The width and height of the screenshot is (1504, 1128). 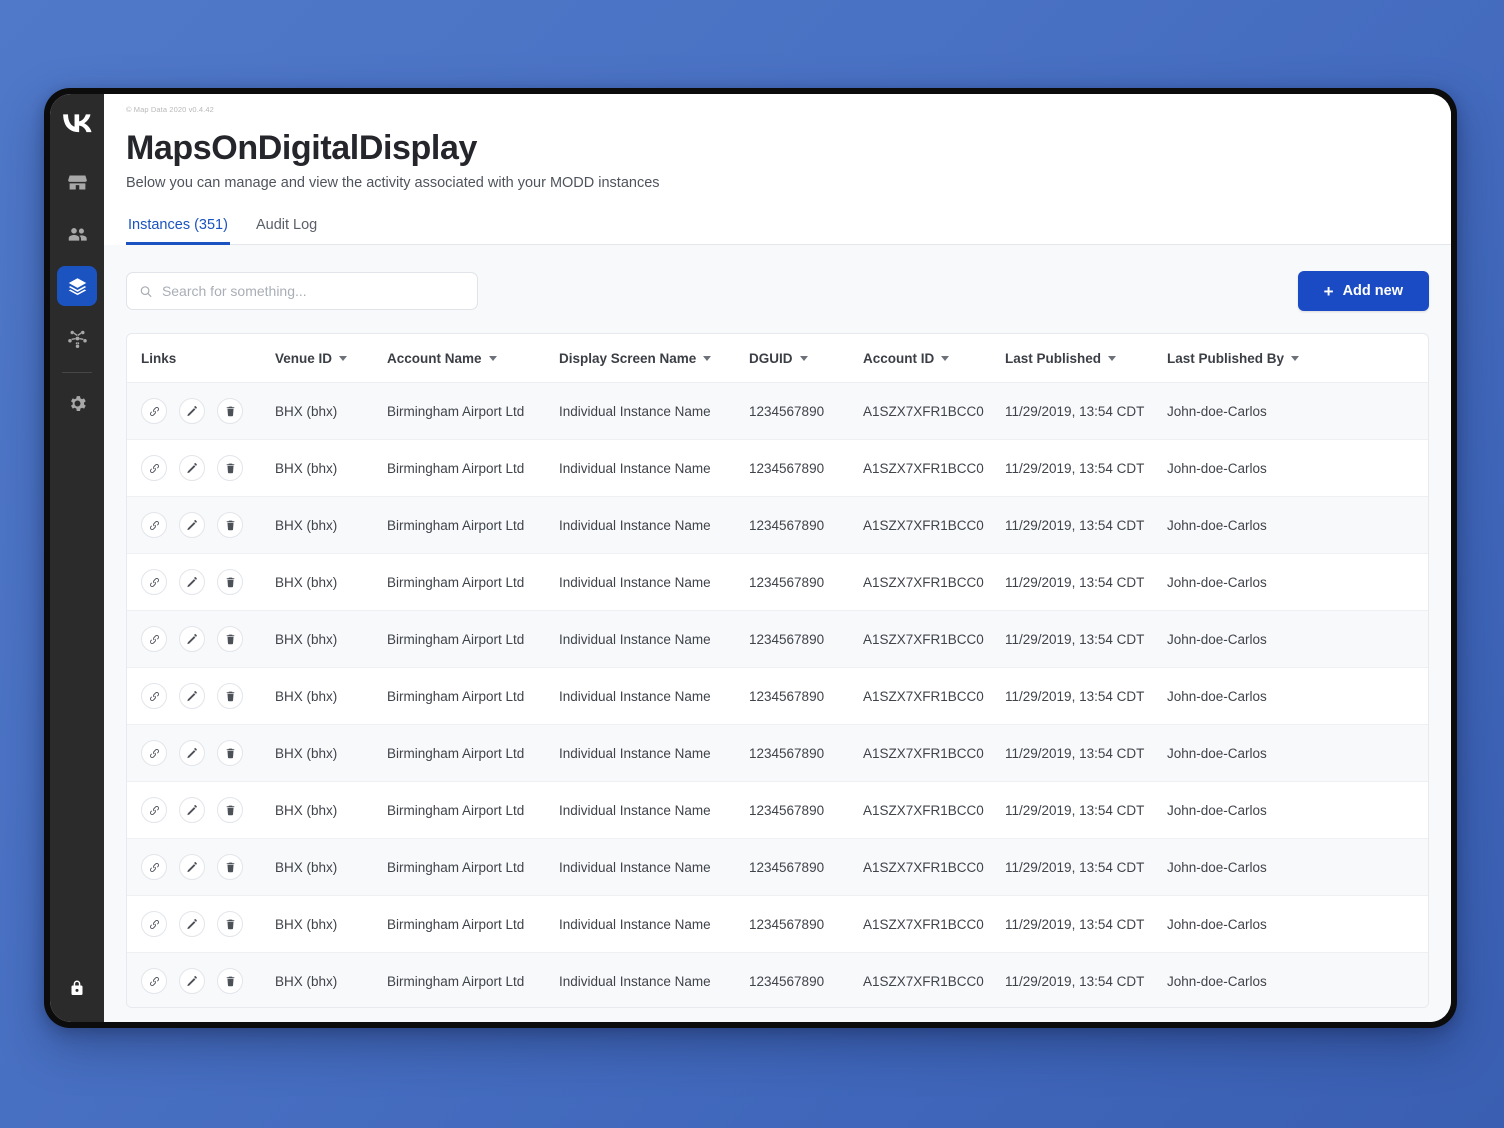 I want to click on sidebar-item-accounts, so click(x=77, y=234).